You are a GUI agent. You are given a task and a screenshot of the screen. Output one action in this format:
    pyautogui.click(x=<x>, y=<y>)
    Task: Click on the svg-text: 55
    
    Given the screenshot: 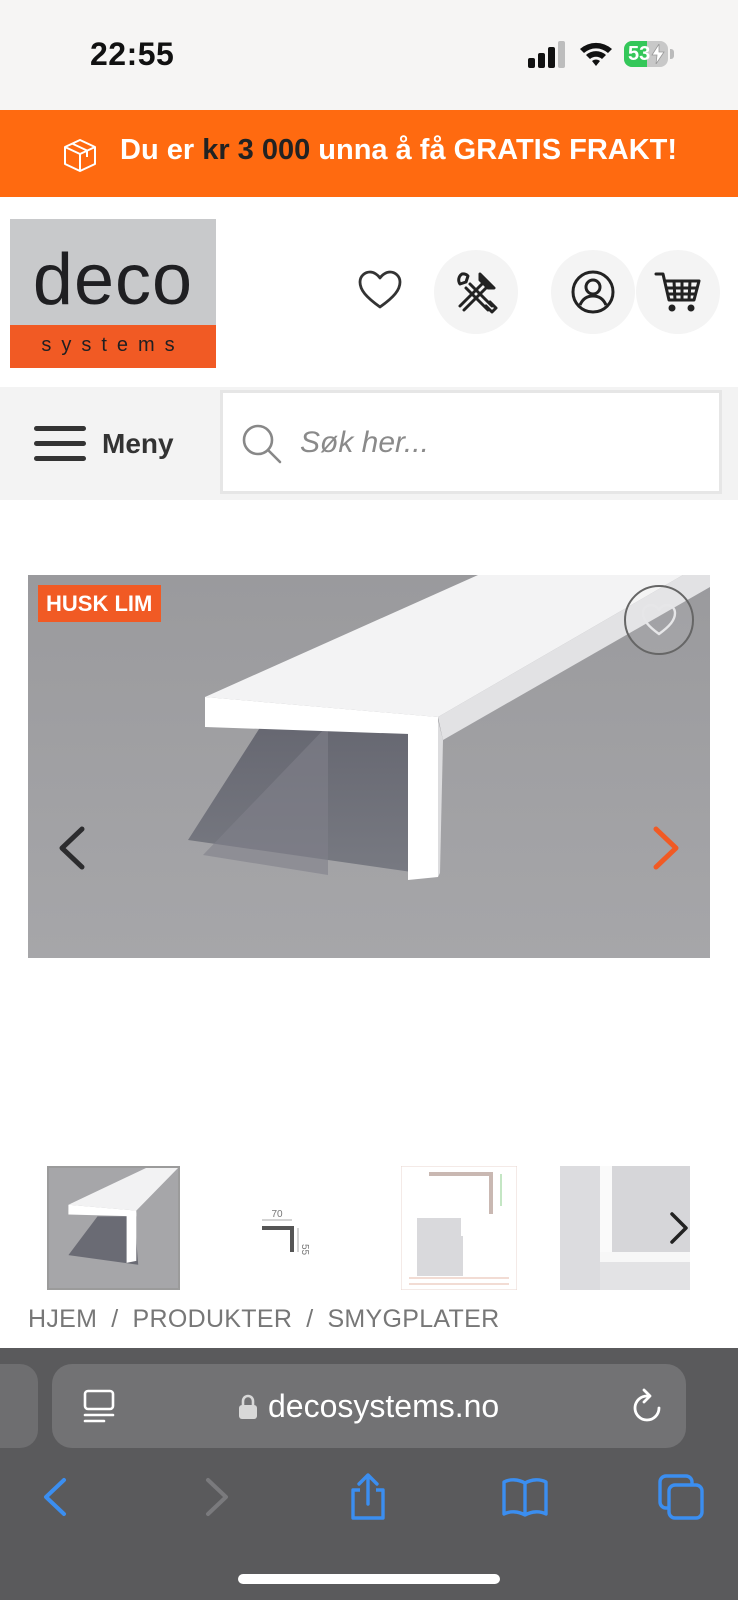 What is the action you would take?
    pyautogui.click(x=304, y=1250)
    